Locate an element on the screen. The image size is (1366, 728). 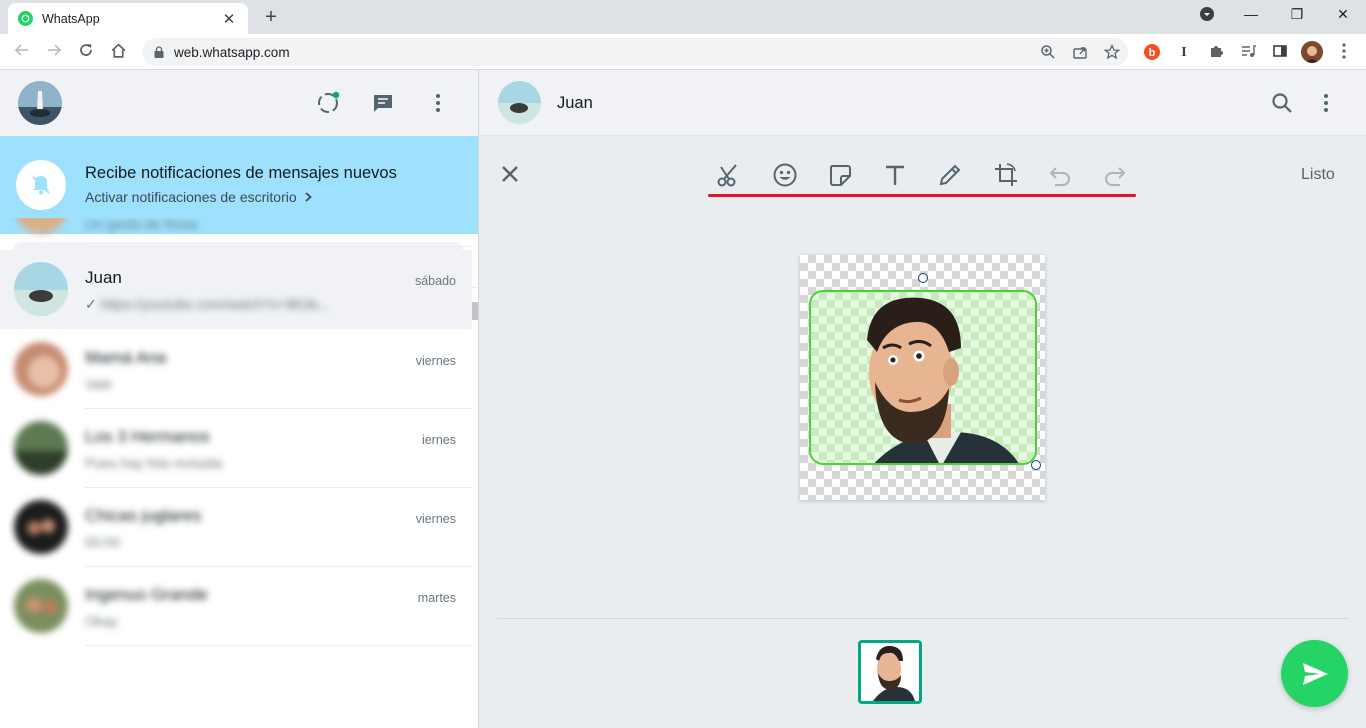
chat-name: Juan is located at coordinates (103, 277).